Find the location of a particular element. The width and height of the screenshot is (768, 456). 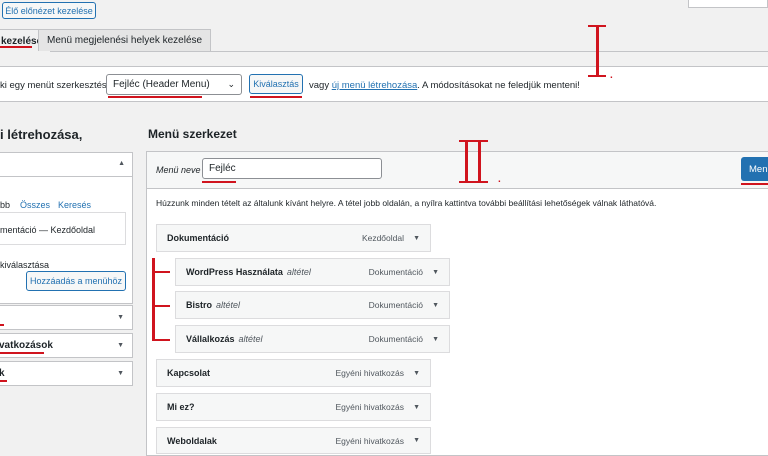

menu-item-title: Kapcsolat is located at coordinates (189, 373).